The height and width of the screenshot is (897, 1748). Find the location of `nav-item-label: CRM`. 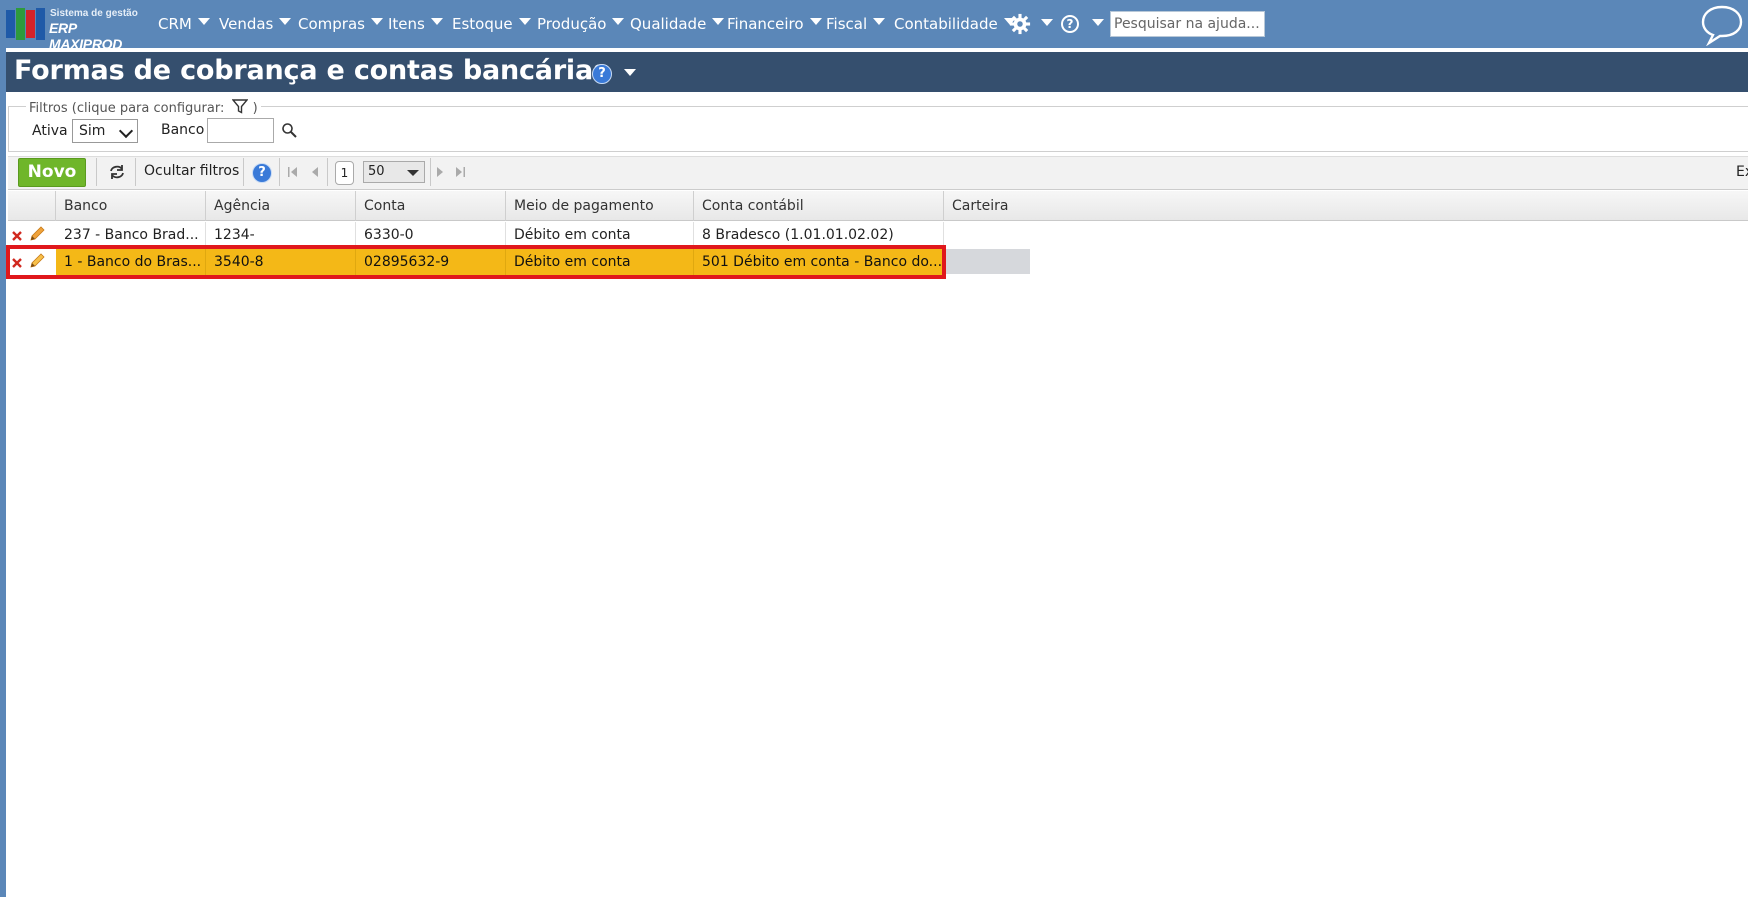

nav-item-label: CRM is located at coordinates (175, 24).